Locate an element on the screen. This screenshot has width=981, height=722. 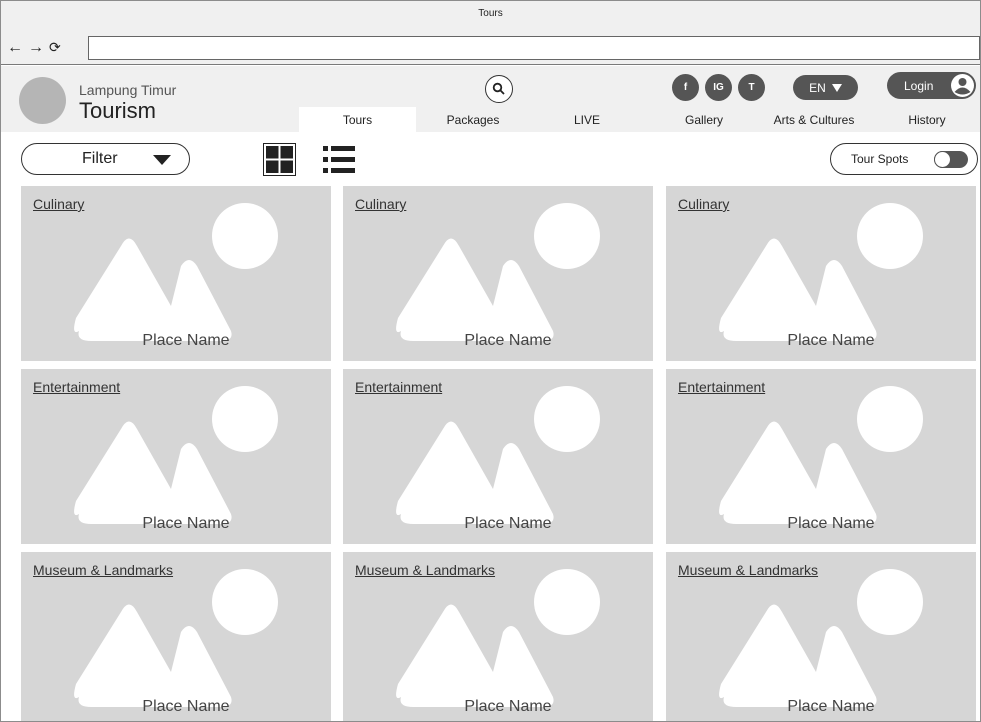
tab-packages: Packages is located at coordinates (473, 119).